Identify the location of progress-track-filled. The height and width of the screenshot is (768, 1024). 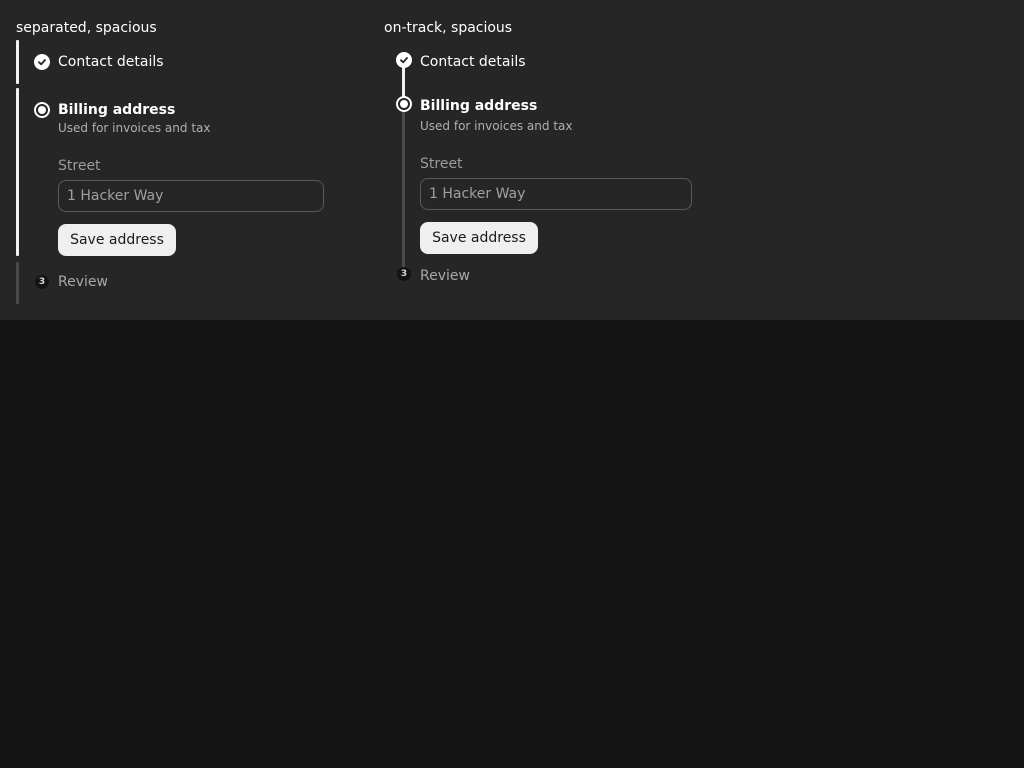
(403, 82).